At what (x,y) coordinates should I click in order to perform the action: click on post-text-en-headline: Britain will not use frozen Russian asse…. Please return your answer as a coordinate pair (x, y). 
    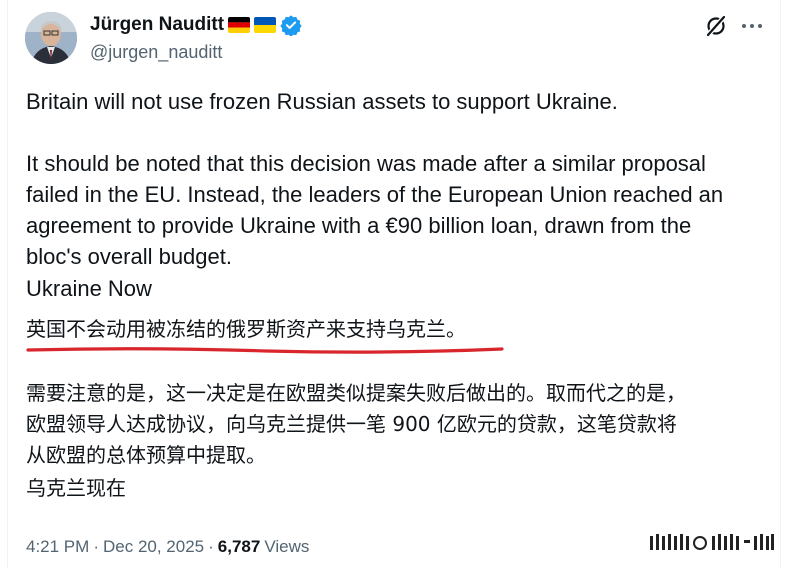
    Looking at the image, I should click on (322, 101).